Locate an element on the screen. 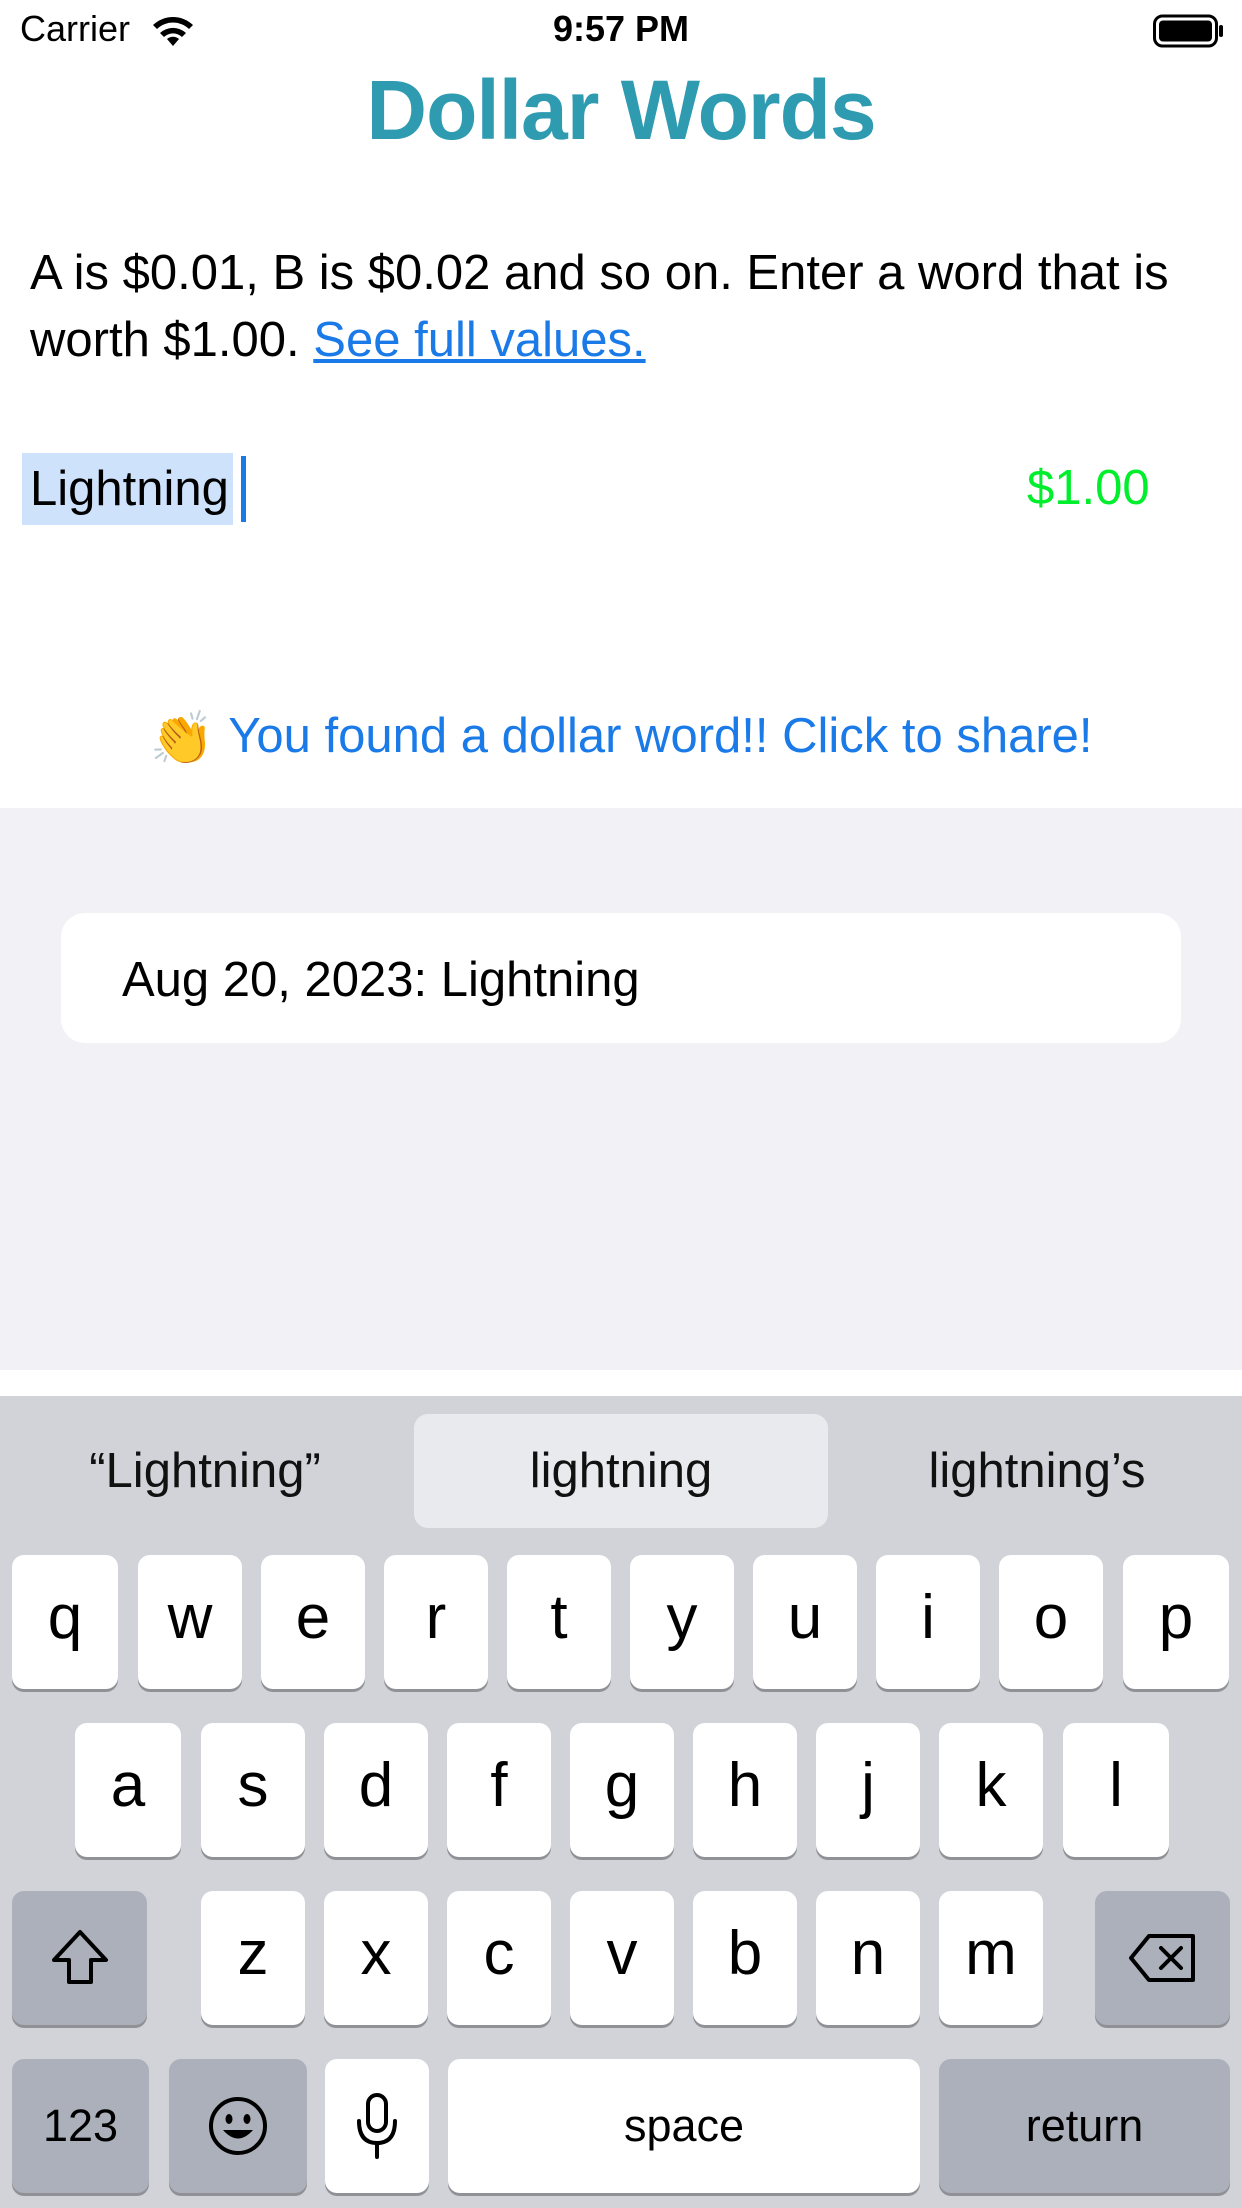 The height and width of the screenshot is (2208, 1242). key-c: c is located at coordinates (499, 1958).